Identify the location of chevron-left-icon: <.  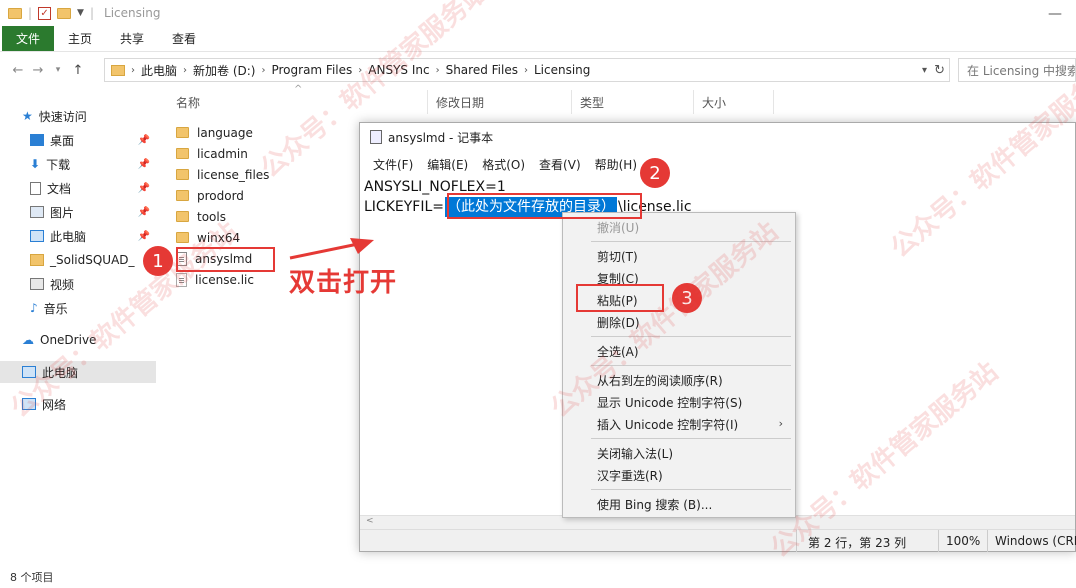
(370, 521).